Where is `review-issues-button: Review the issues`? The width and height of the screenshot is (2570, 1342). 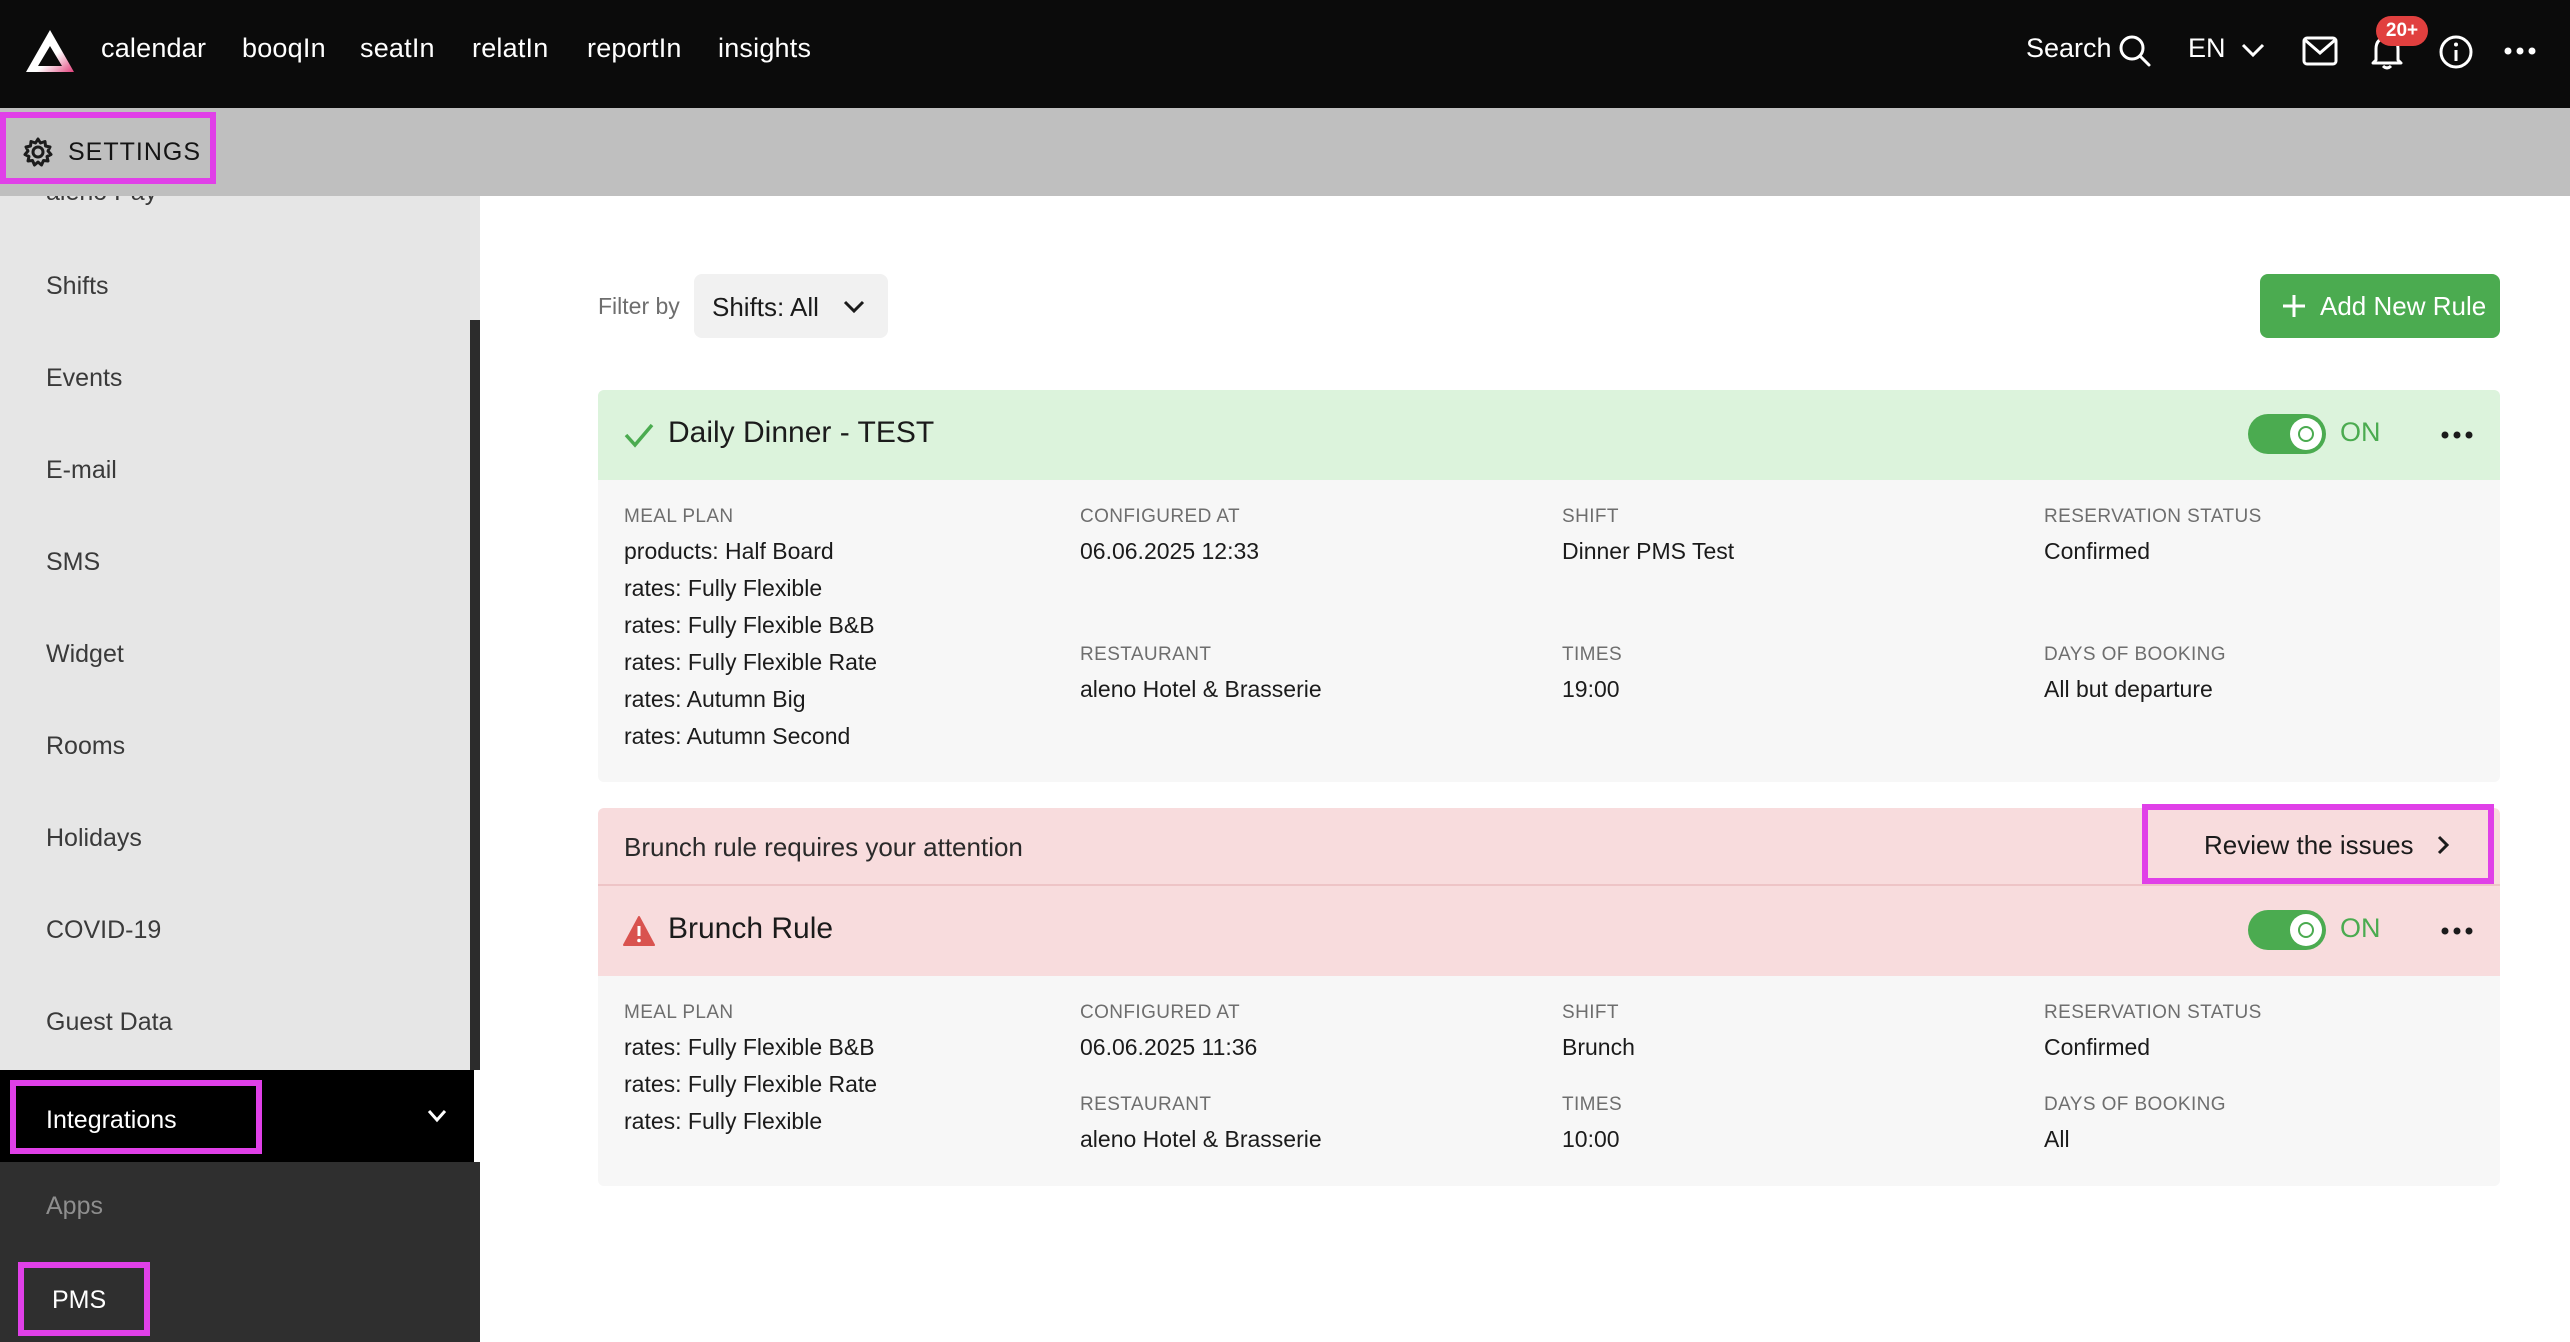
review-issues-button: Review the issues is located at coordinates (2318, 844).